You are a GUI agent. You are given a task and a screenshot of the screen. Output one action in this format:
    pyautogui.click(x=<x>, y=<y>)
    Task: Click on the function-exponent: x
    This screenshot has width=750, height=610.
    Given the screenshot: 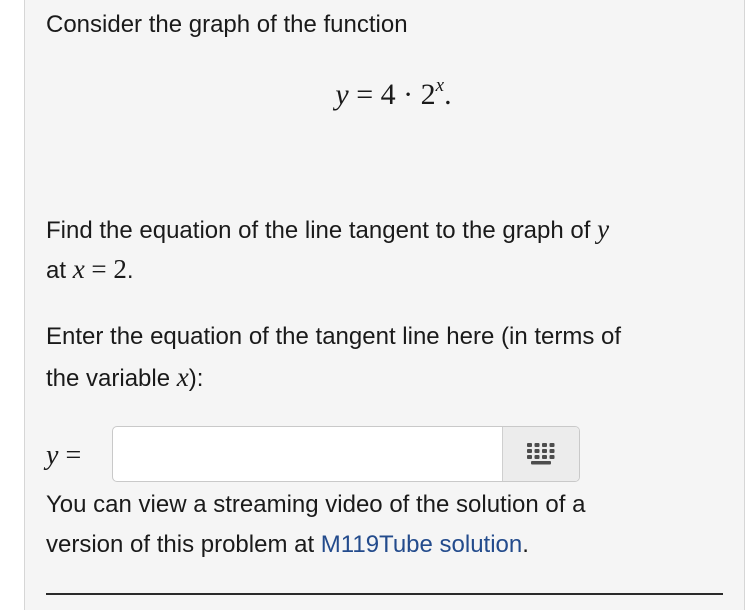 What is the action you would take?
    pyautogui.click(x=440, y=85)
    